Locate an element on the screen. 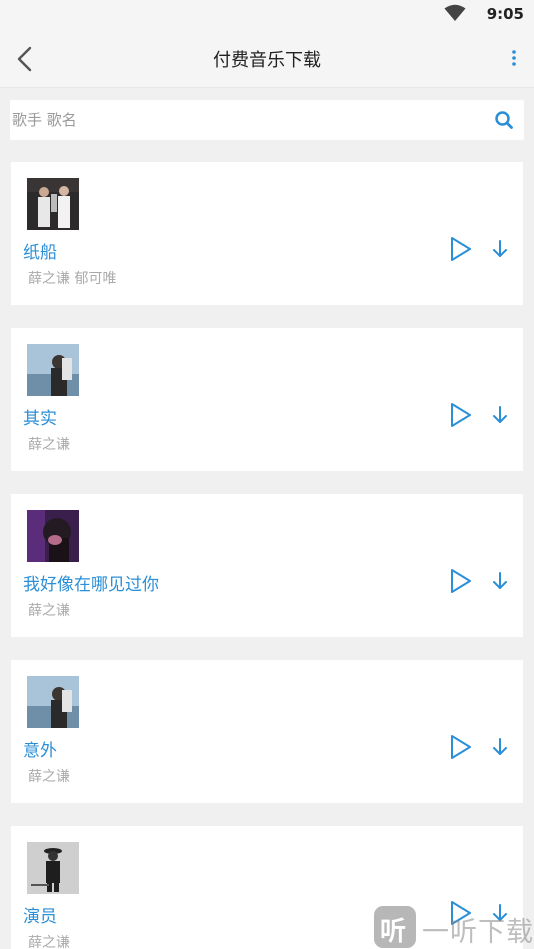 The height and width of the screenshot is (949, 534). song-title: 其实 is located at coordinates (40, 419).